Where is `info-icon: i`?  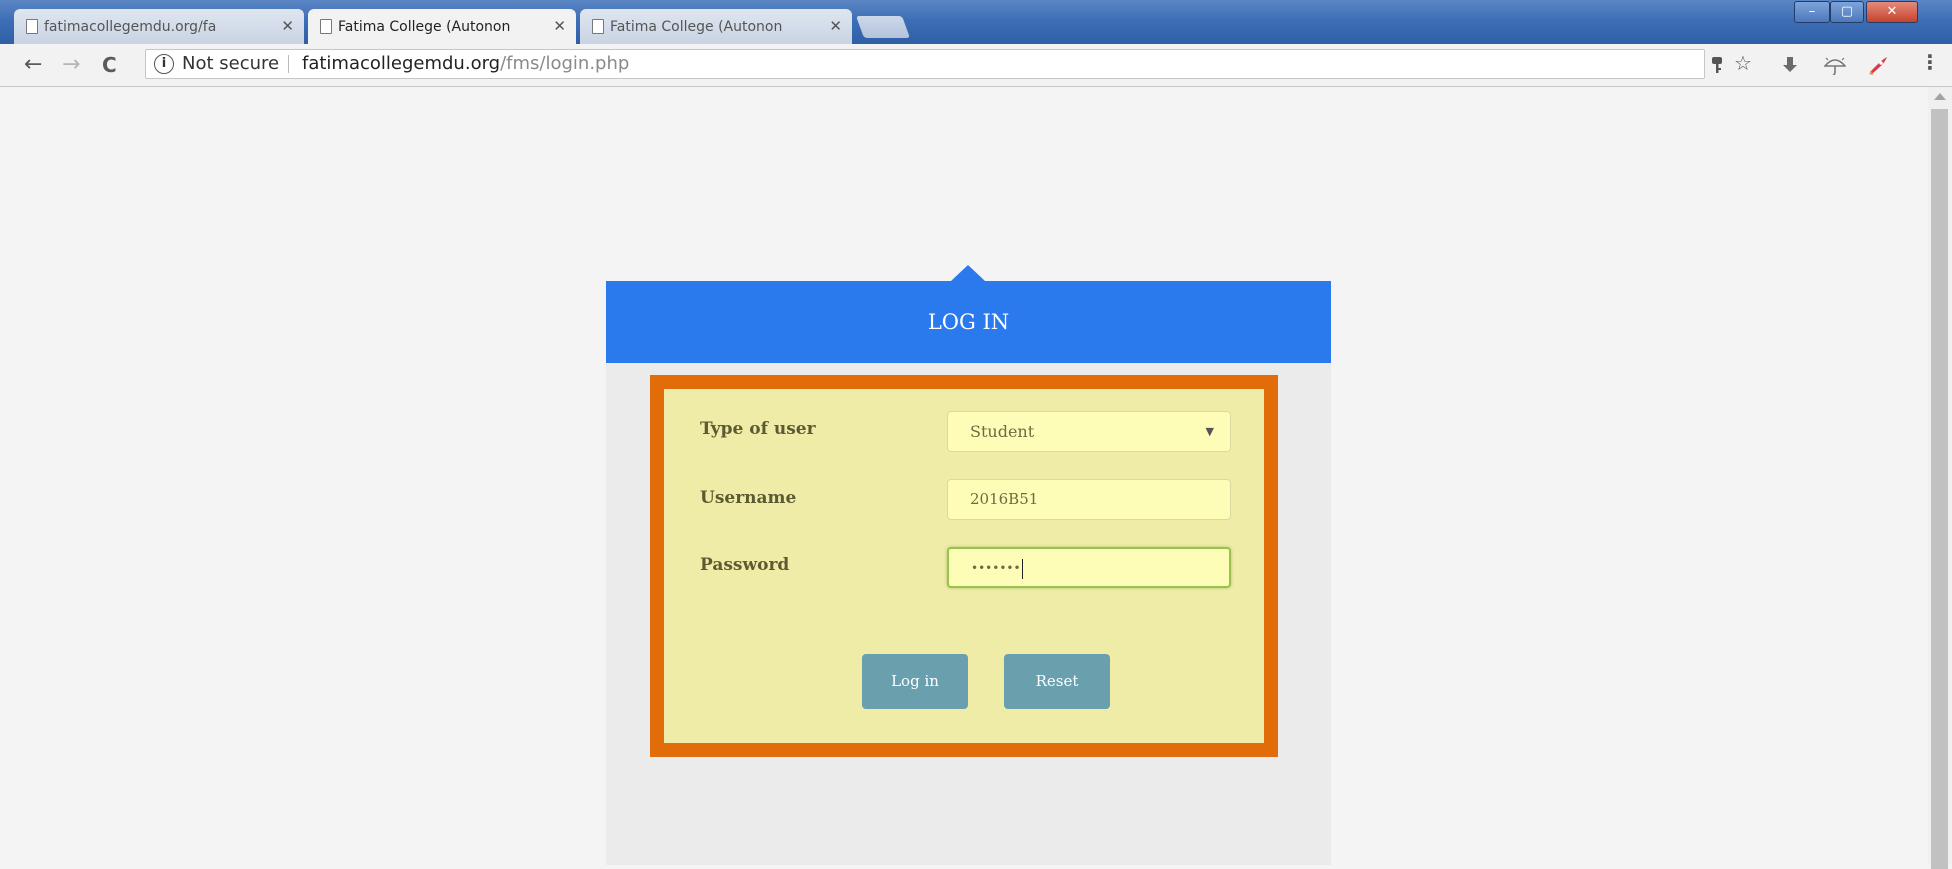
info-icon: i is located at coordinates (164, 64).